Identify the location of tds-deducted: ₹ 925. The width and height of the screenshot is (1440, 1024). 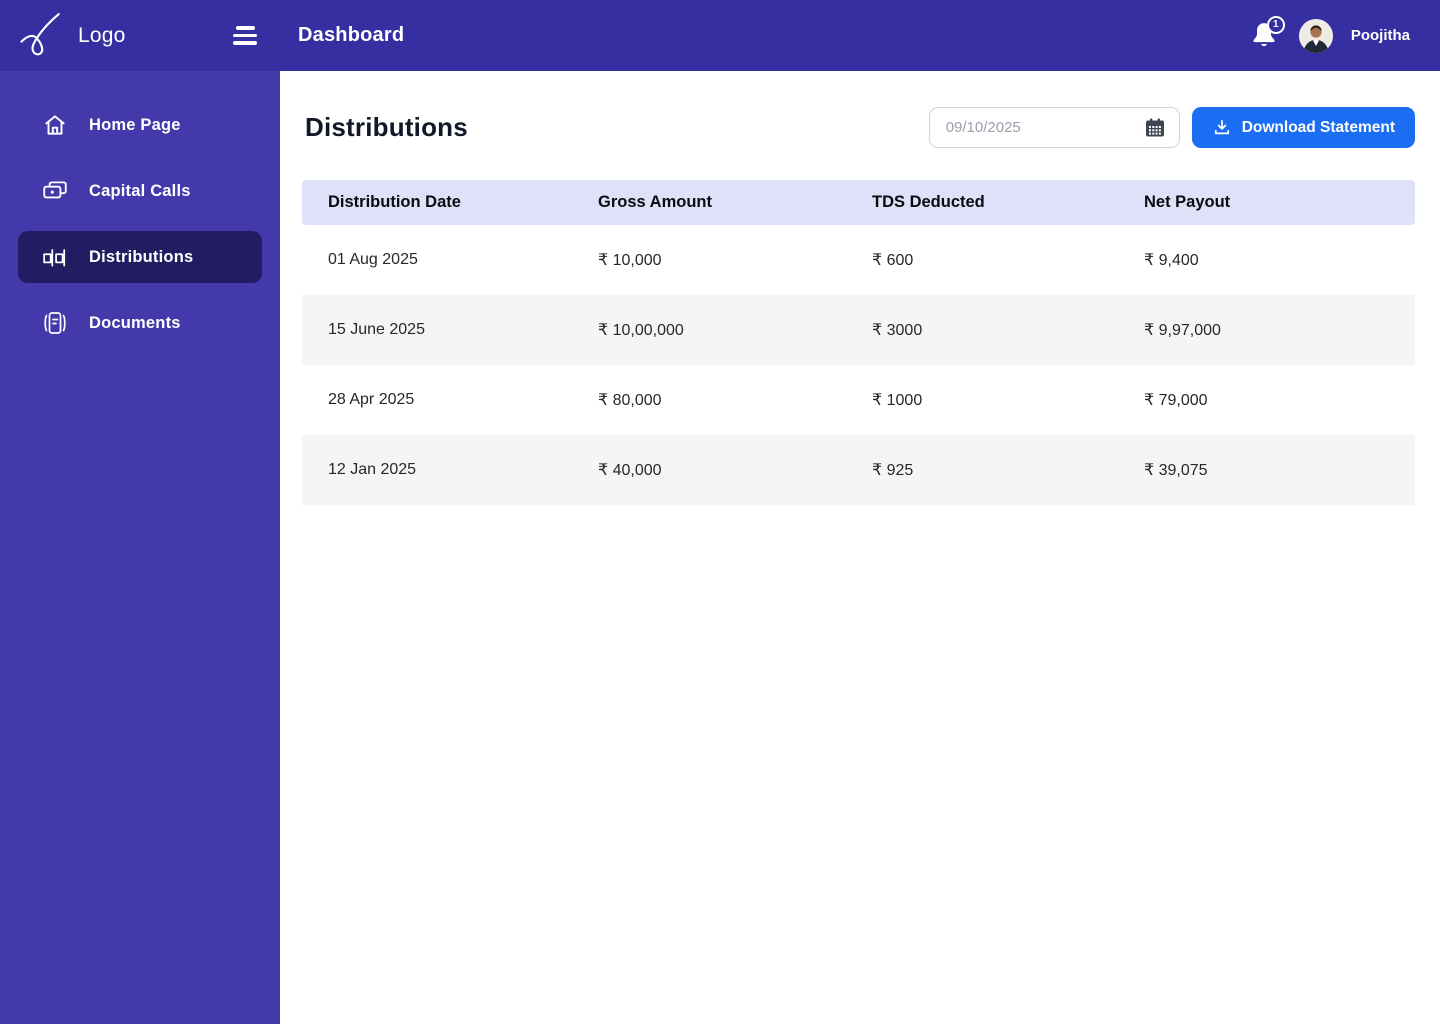
(893, 470).